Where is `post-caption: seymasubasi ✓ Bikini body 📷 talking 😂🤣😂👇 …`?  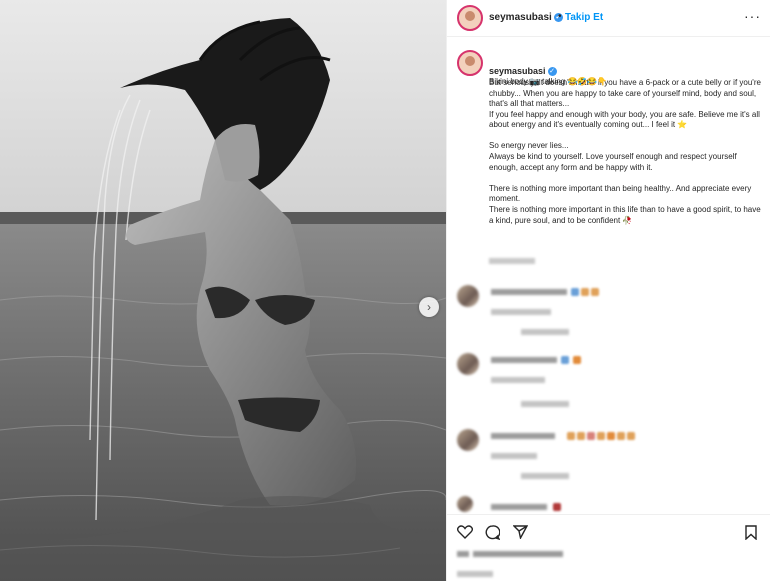 post-caption: seymasubasi ✓ Bikini body 📷 talking 😂🤣😂👇 … is located at coordinates (627, 151).